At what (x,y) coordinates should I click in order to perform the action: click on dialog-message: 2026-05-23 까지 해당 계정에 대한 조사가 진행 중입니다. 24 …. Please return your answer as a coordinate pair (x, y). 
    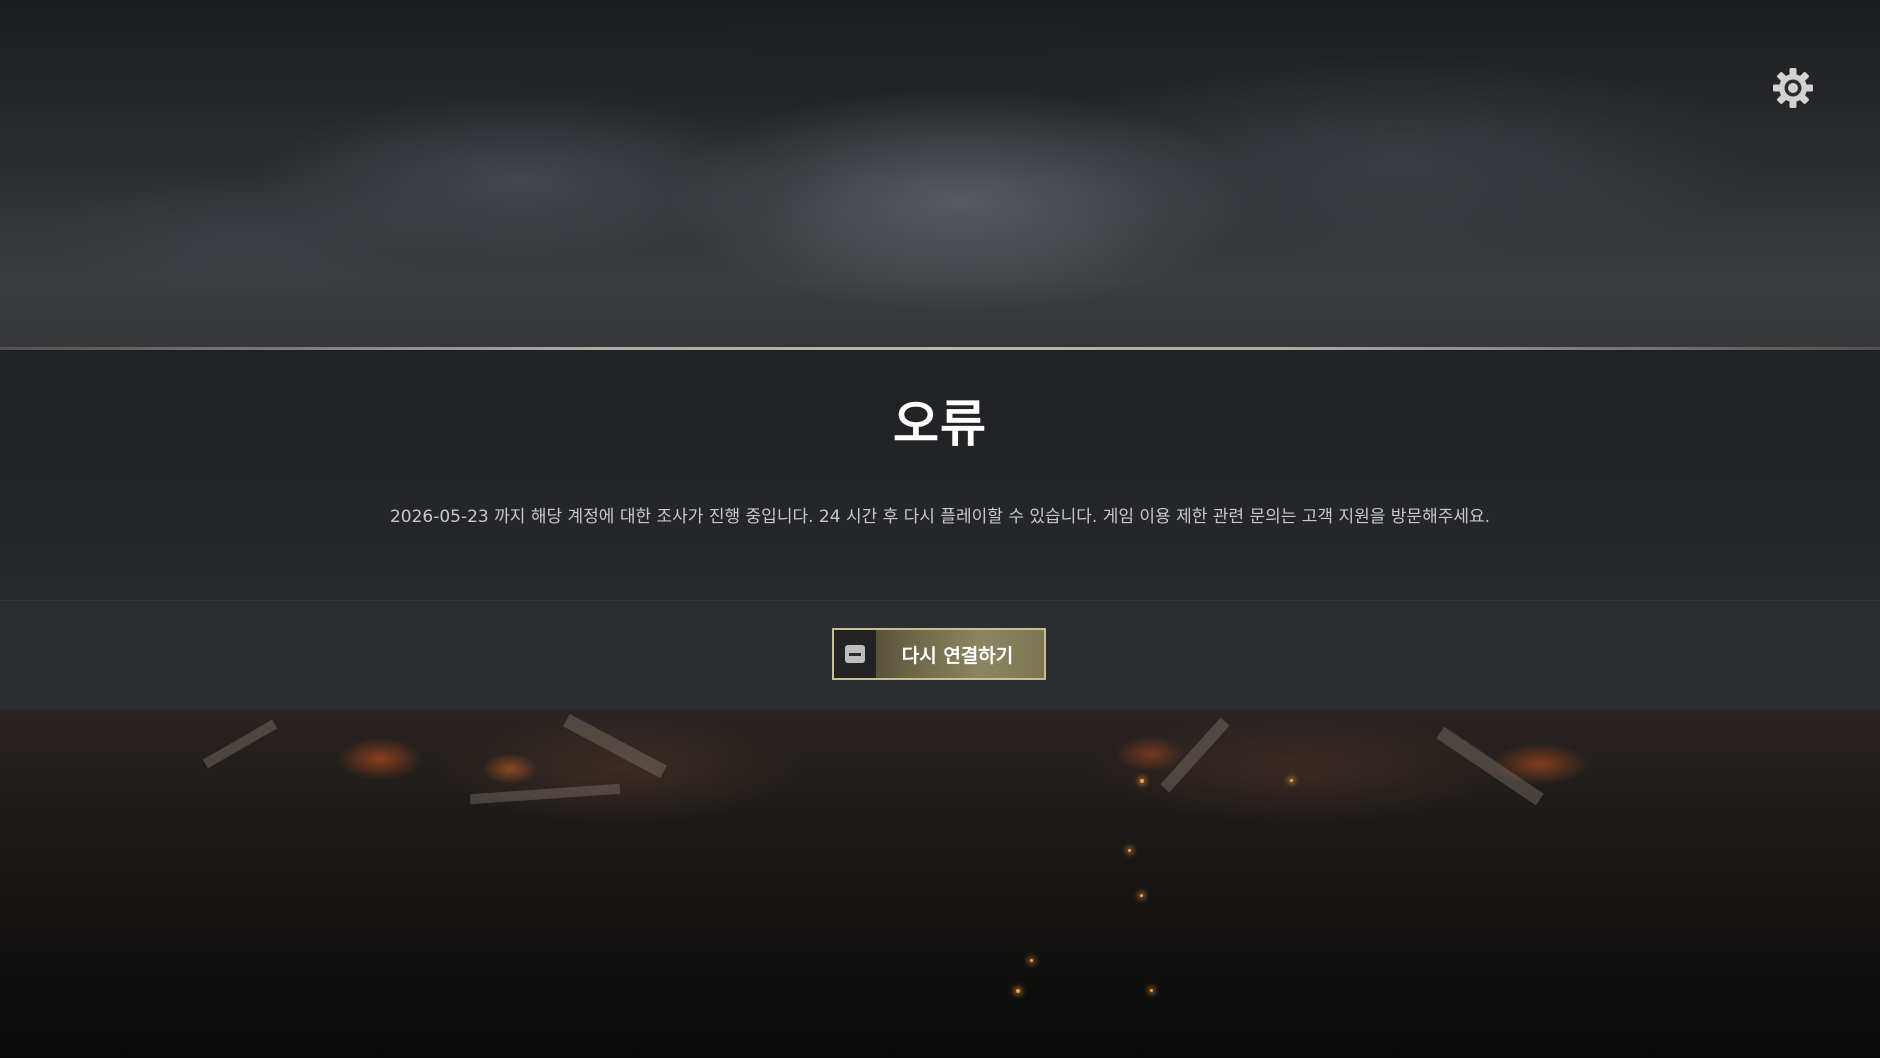
    Looking at the image, I should click on (940, 517).